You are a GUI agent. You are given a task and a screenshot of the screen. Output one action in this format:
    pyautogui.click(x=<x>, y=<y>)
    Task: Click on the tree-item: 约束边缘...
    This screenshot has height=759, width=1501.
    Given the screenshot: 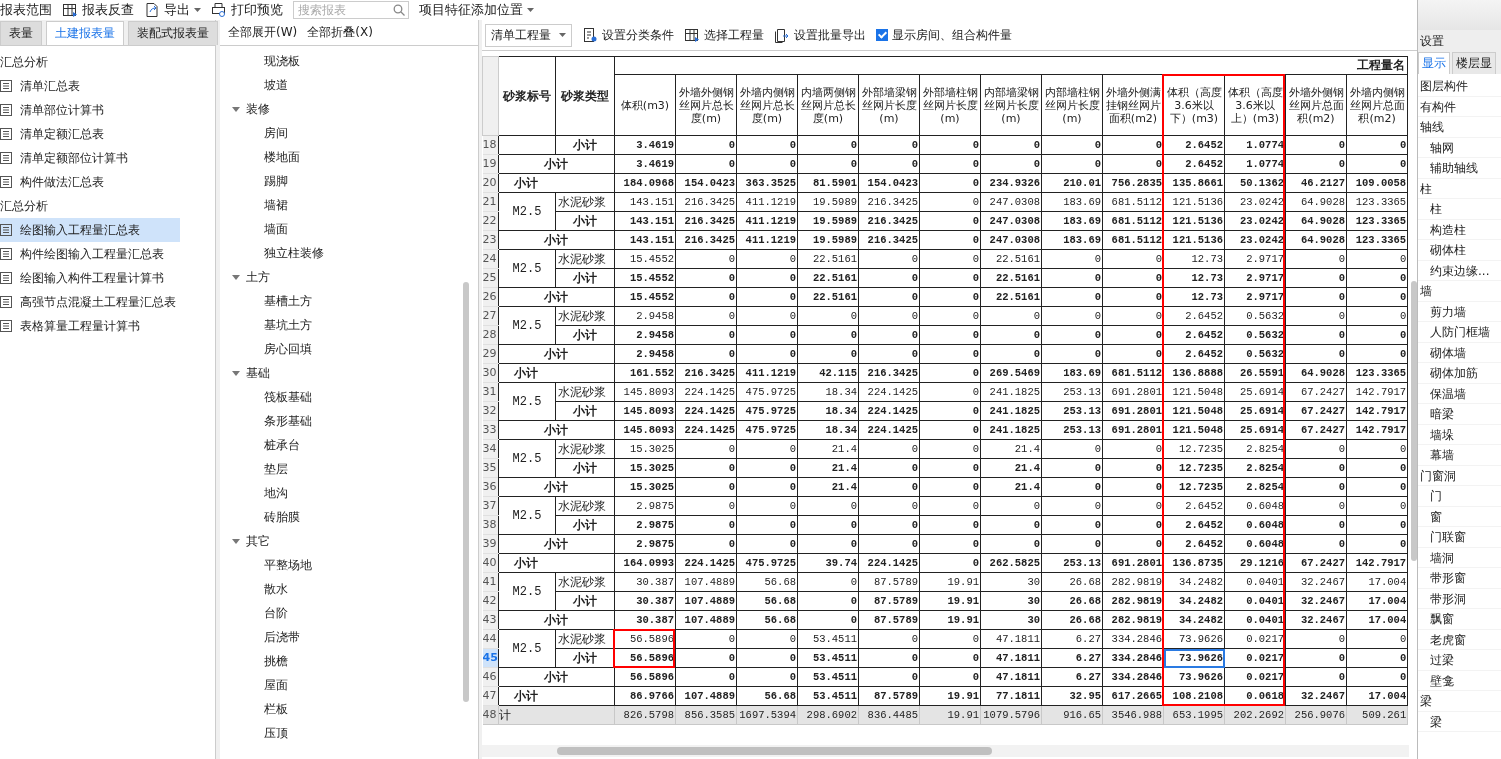 What is the action you would take?
    pyautogui.click(x=1459, y=270)
    